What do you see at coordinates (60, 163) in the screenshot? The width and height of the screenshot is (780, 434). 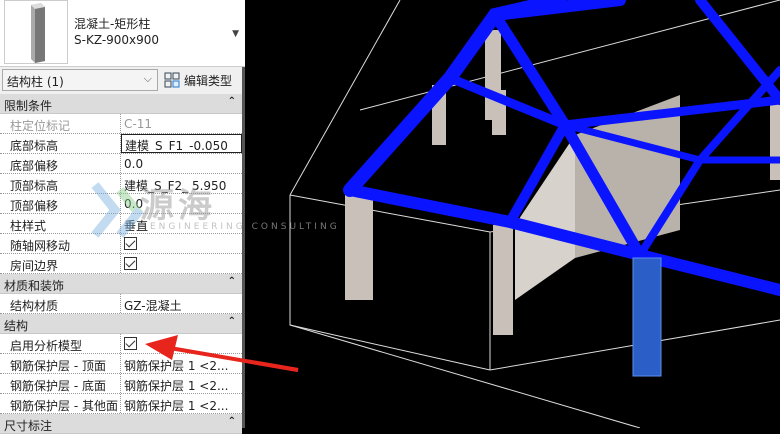 I see `prop-key: 底部偏移` at bounding box center [60, 163].